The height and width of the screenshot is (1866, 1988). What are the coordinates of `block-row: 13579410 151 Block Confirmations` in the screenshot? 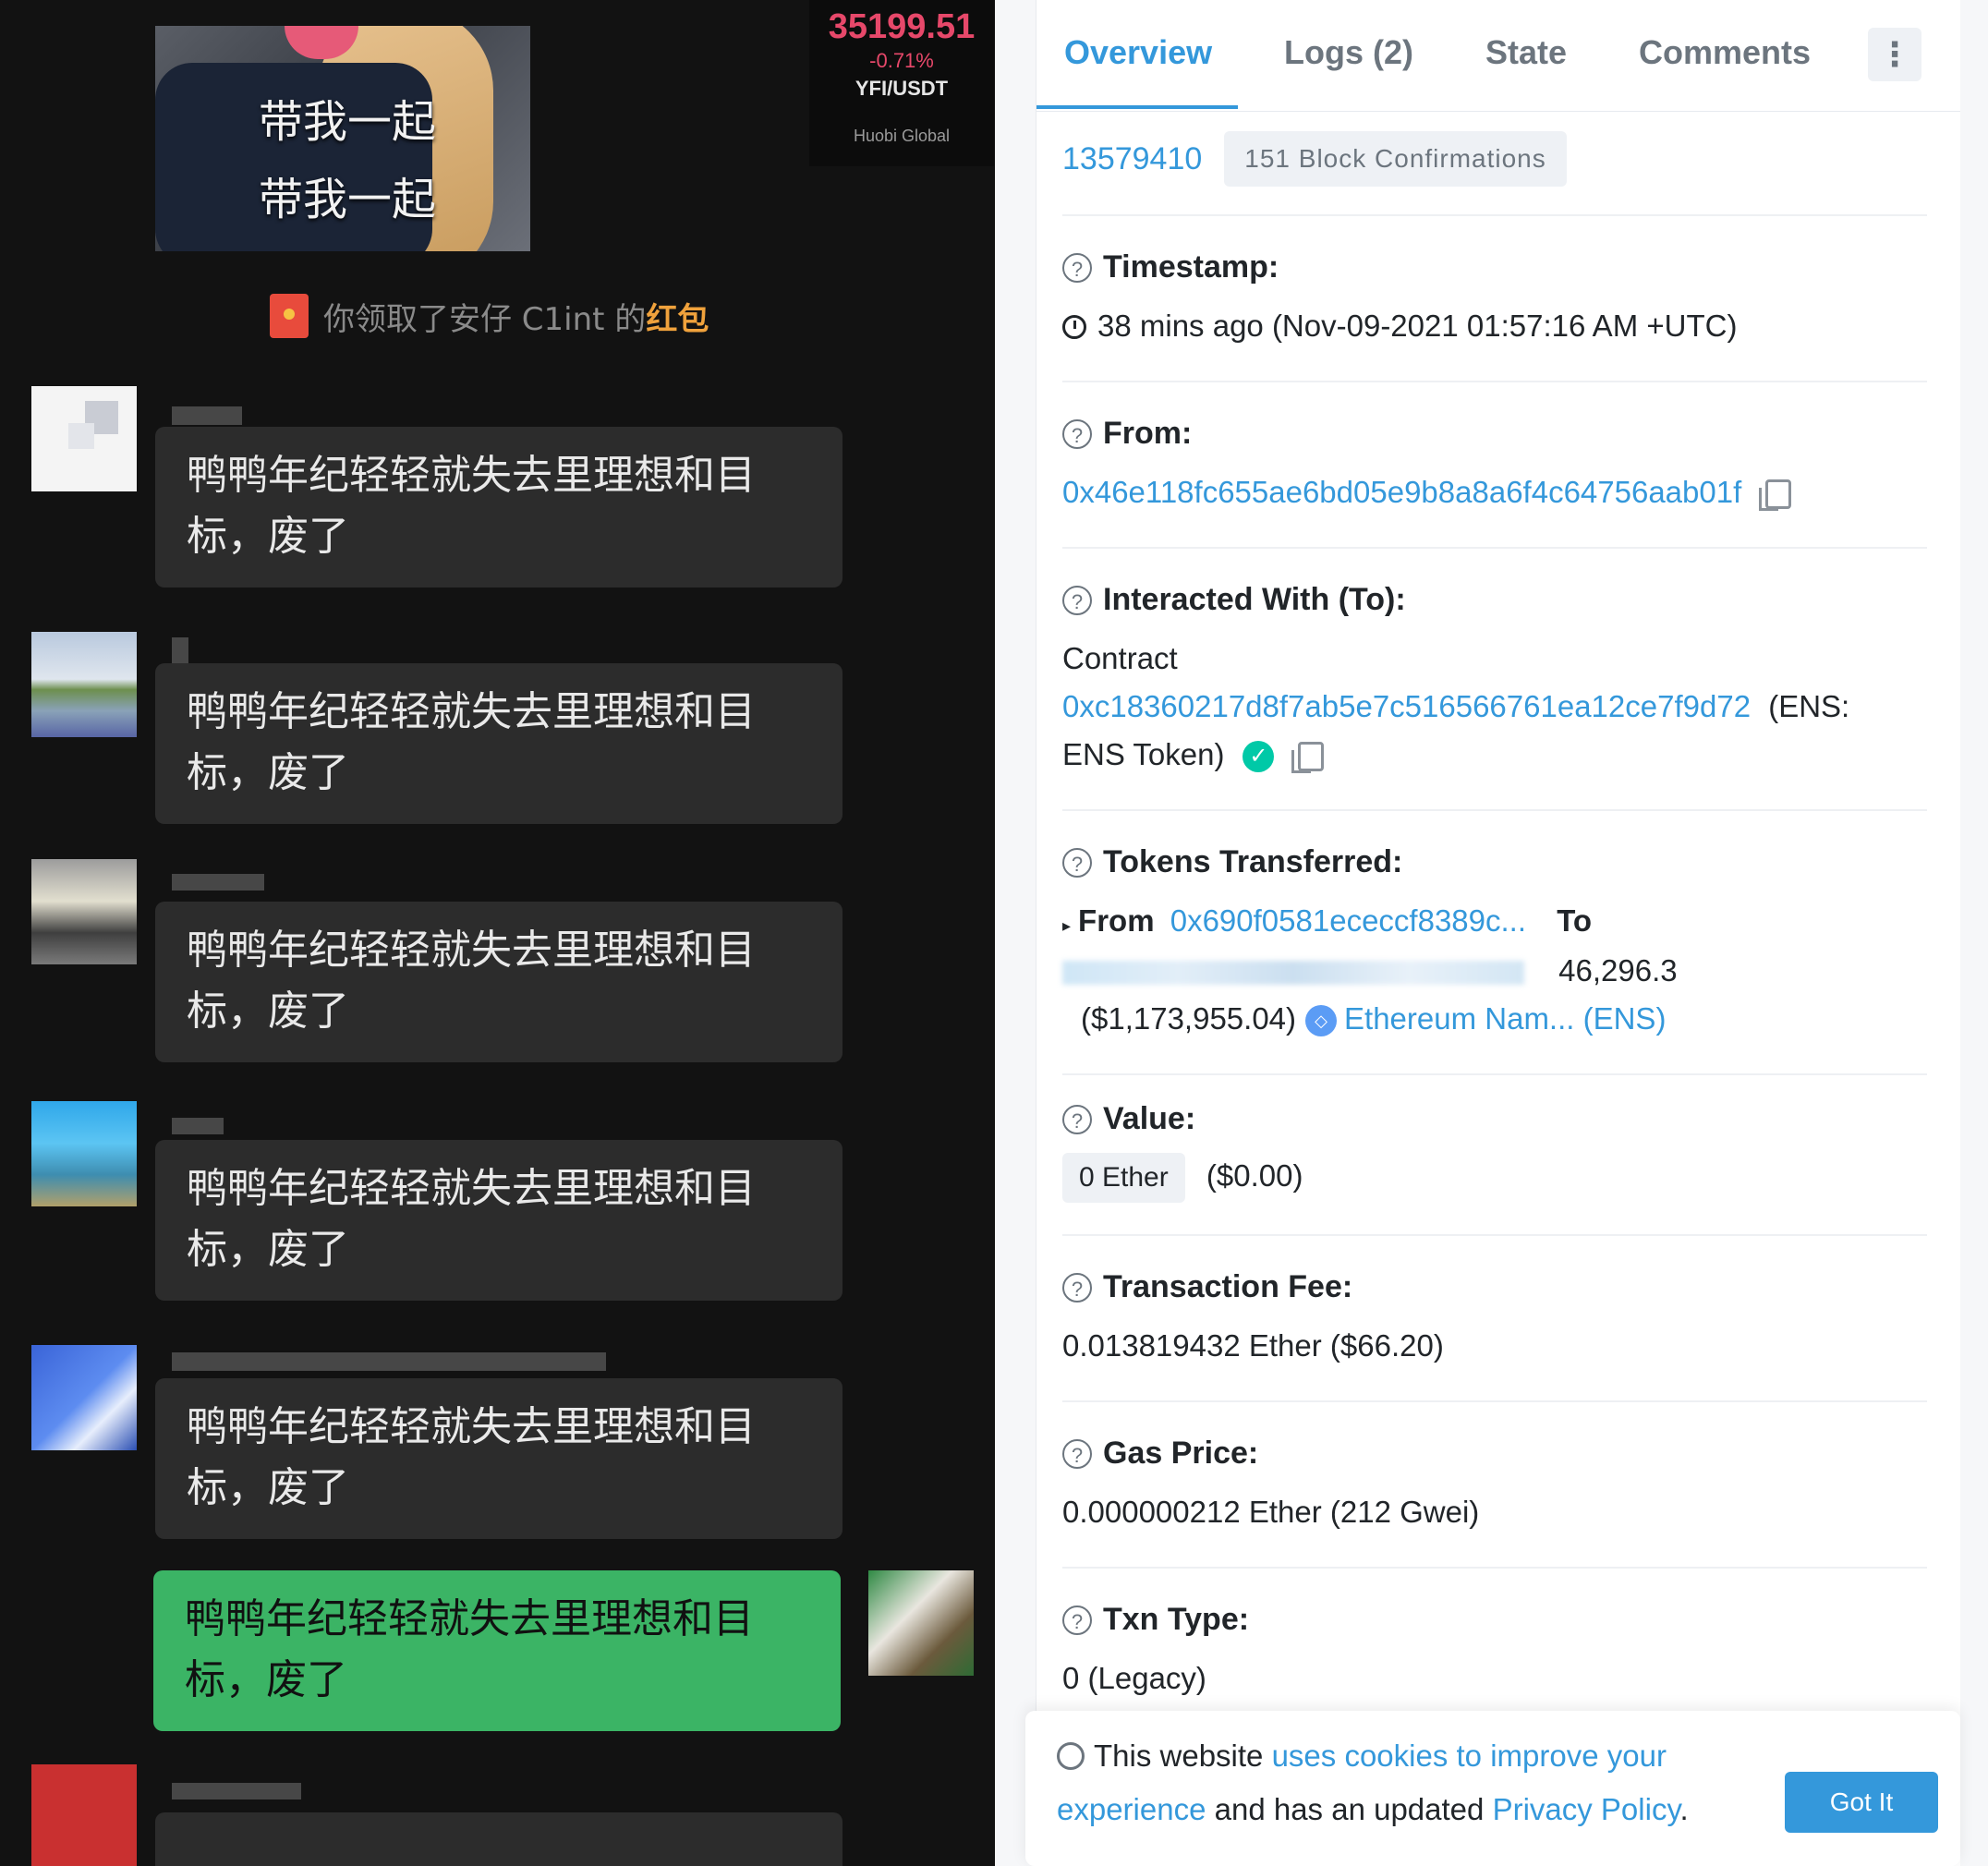 It's located at (1314, 159).